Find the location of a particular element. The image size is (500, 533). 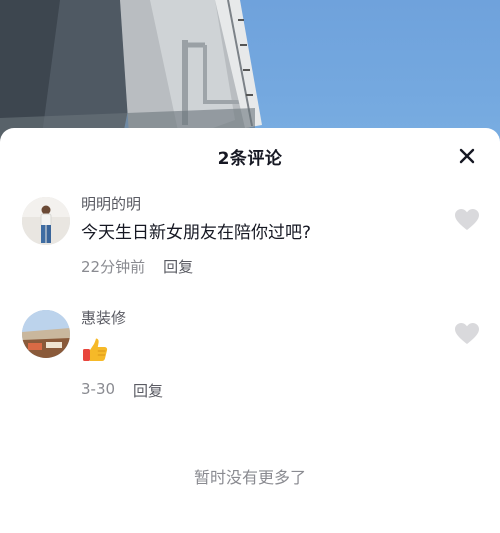

sheet-header: 2条评论 is located at coordinates (250, 156).